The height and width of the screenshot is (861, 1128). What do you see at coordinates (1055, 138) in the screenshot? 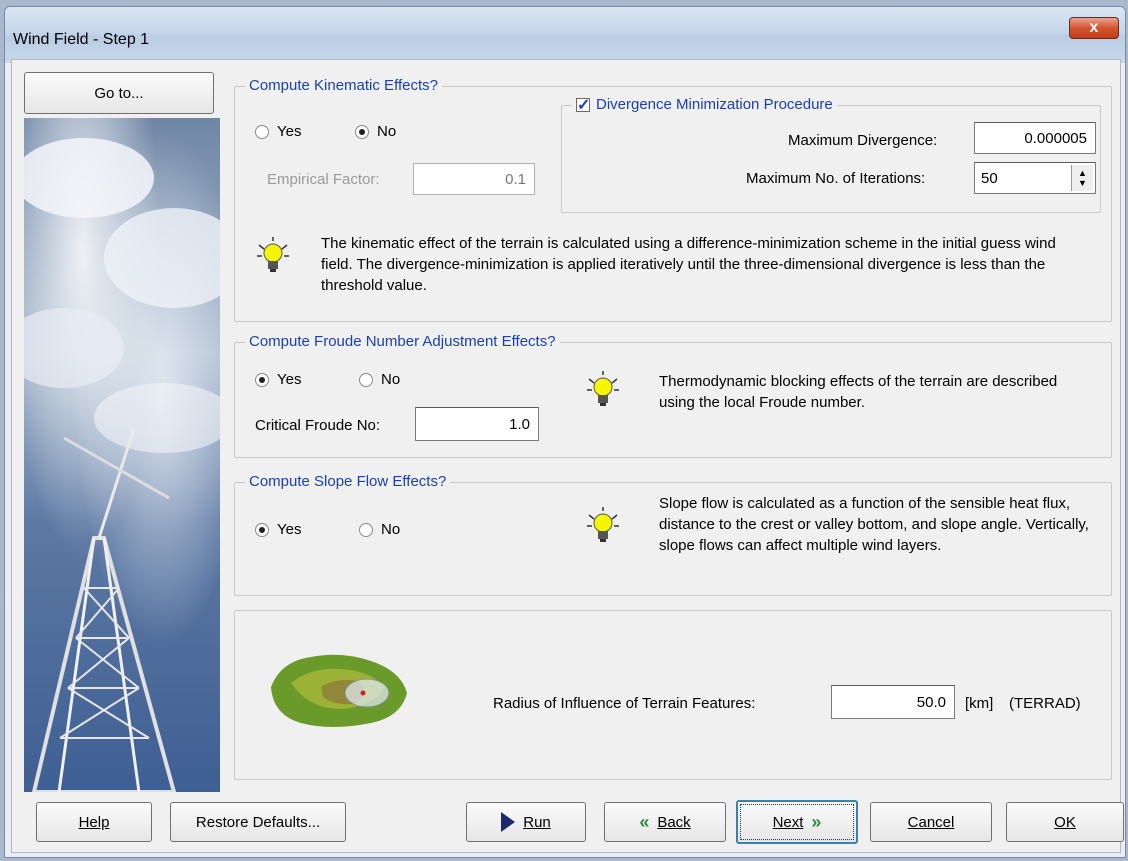
I see `max-divergence-value: 0.000005` at bounding box center [1055, 138].